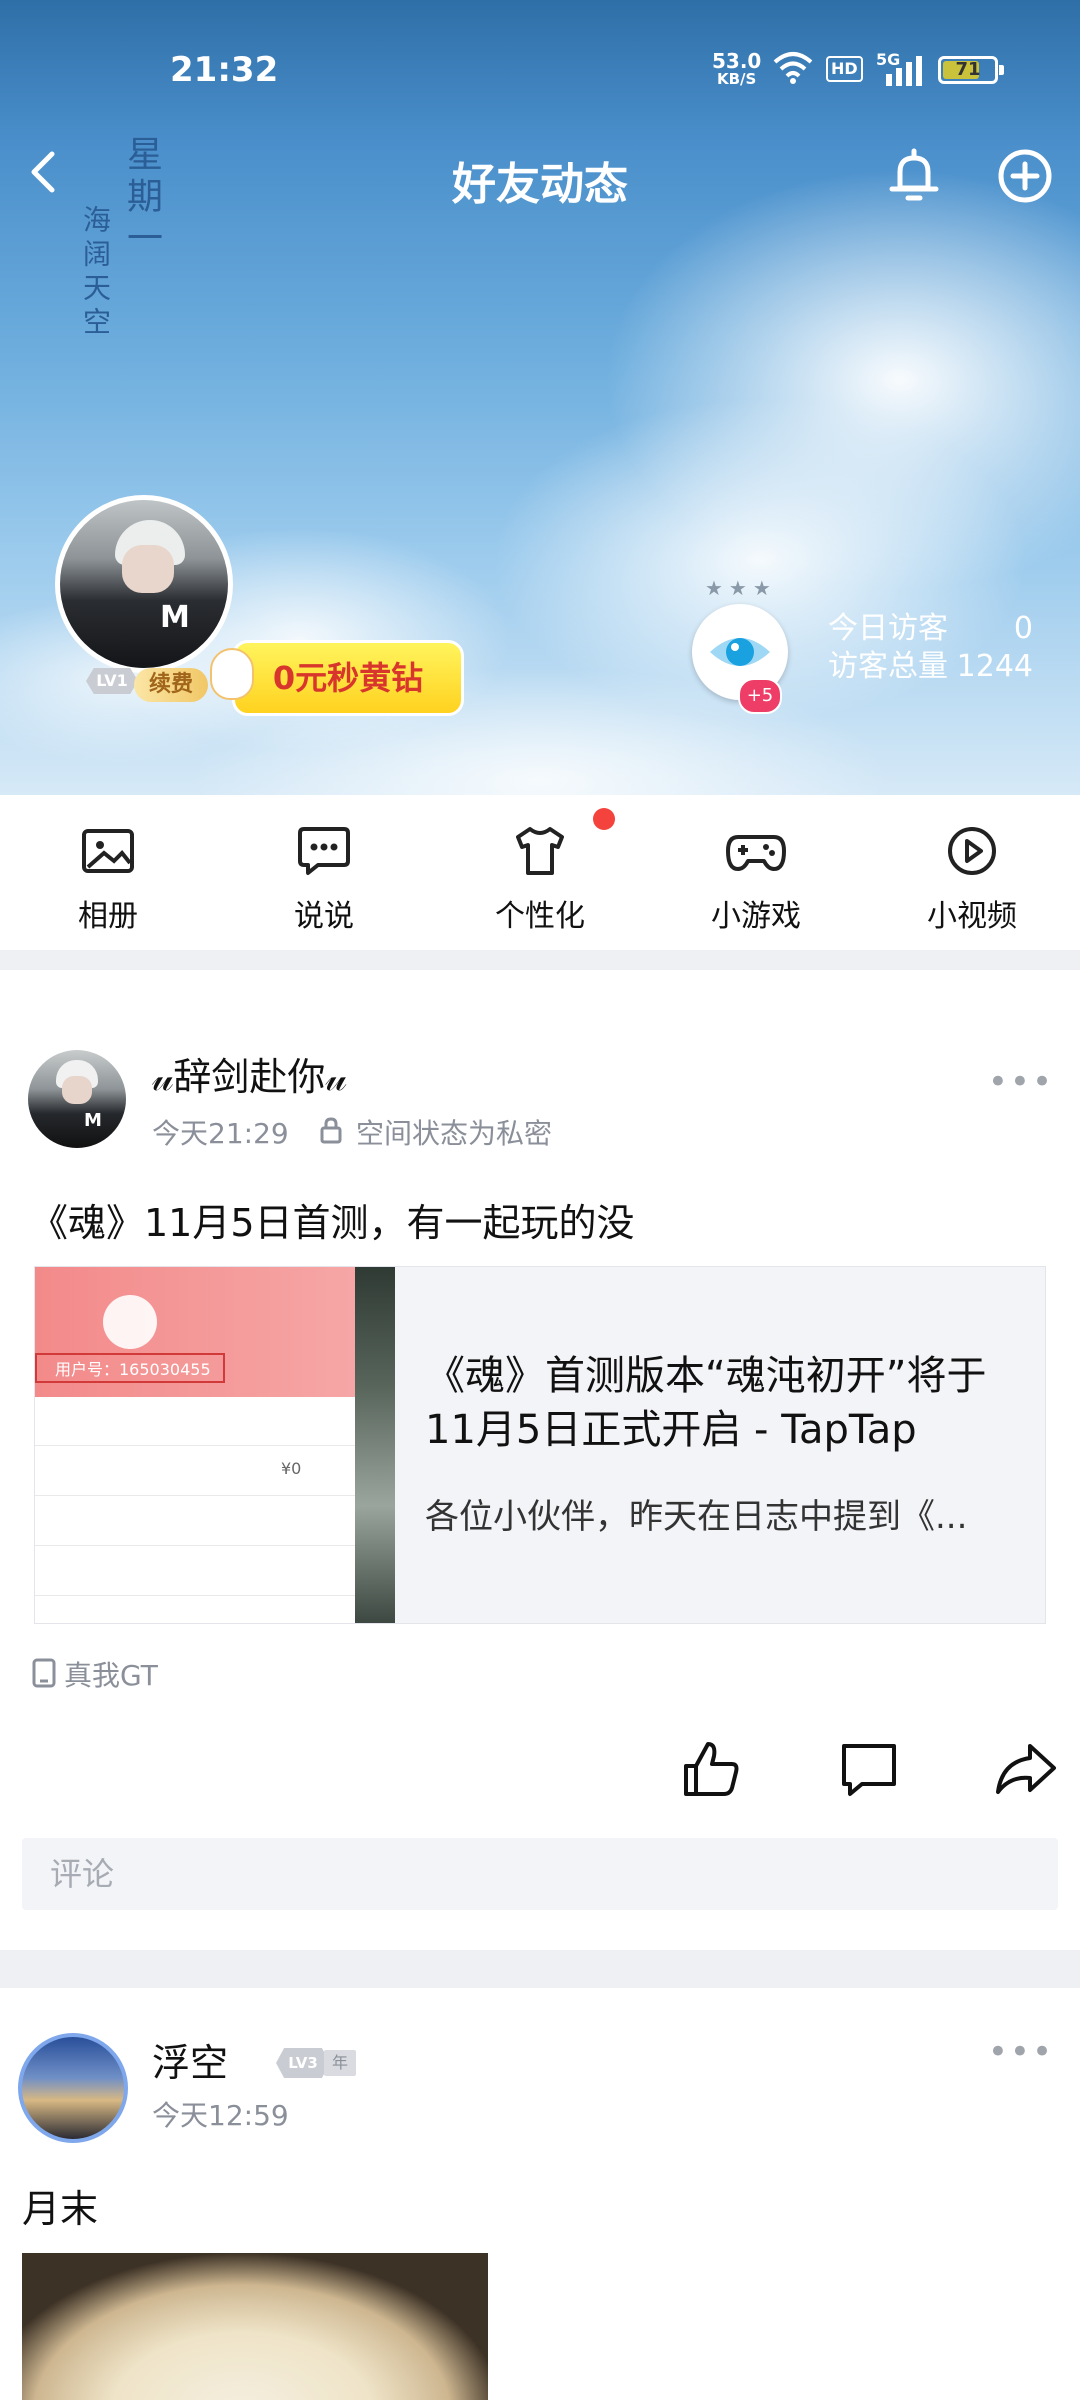 The image size is (1080, 2408). I want to click on net-speed: 53.0 KB/S, so click(737, 68).